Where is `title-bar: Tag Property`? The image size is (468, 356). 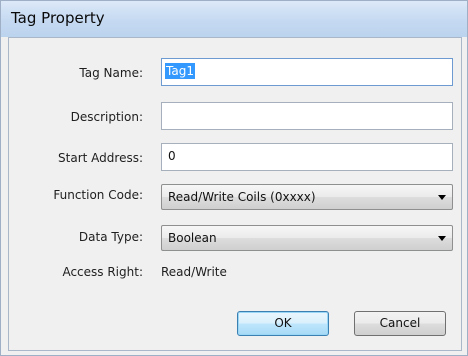
title-bar: Tag Property is located at coordinates (234, 19).